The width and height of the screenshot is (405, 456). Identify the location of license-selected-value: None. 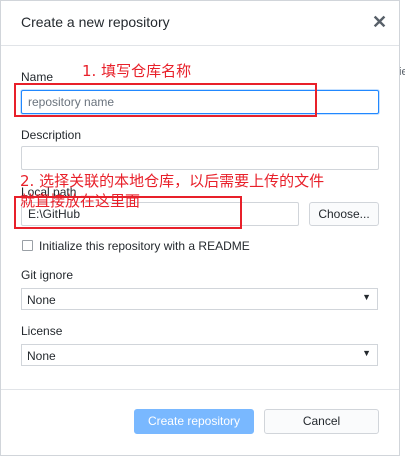
(41, 356).